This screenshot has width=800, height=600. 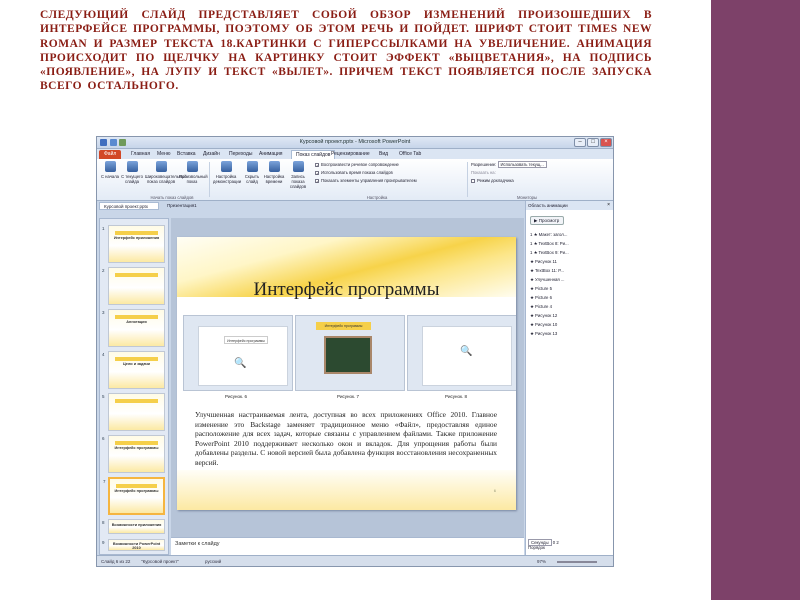 I want to click on animation-item: ★ Picture 5, so click(x=541, y=289).